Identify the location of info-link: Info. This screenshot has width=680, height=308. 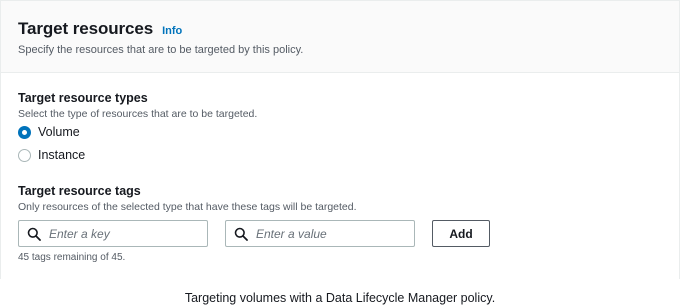
(172, 31).